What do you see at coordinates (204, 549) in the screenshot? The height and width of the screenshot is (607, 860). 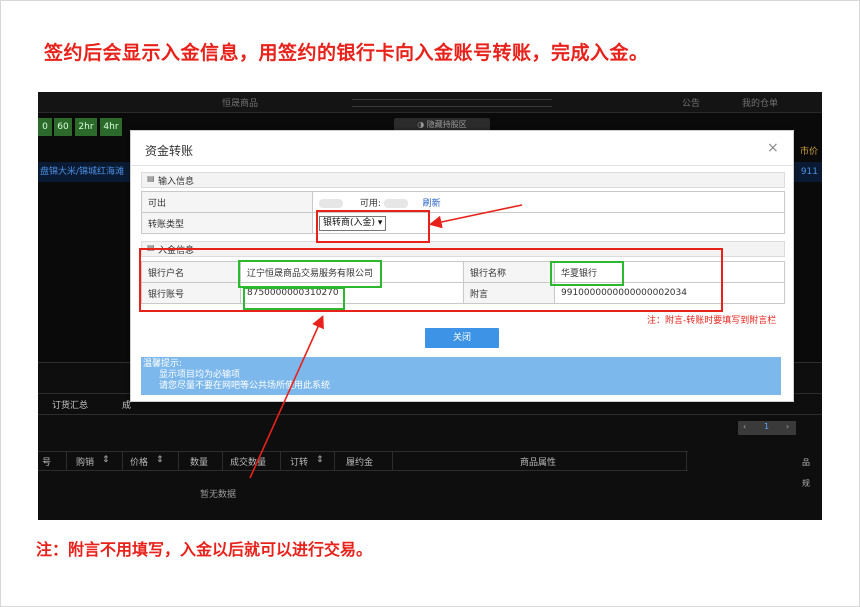 I see `footnote: 注：附言不用填写，入金以后就可以进行交易。` at bounding box center [204, 549].